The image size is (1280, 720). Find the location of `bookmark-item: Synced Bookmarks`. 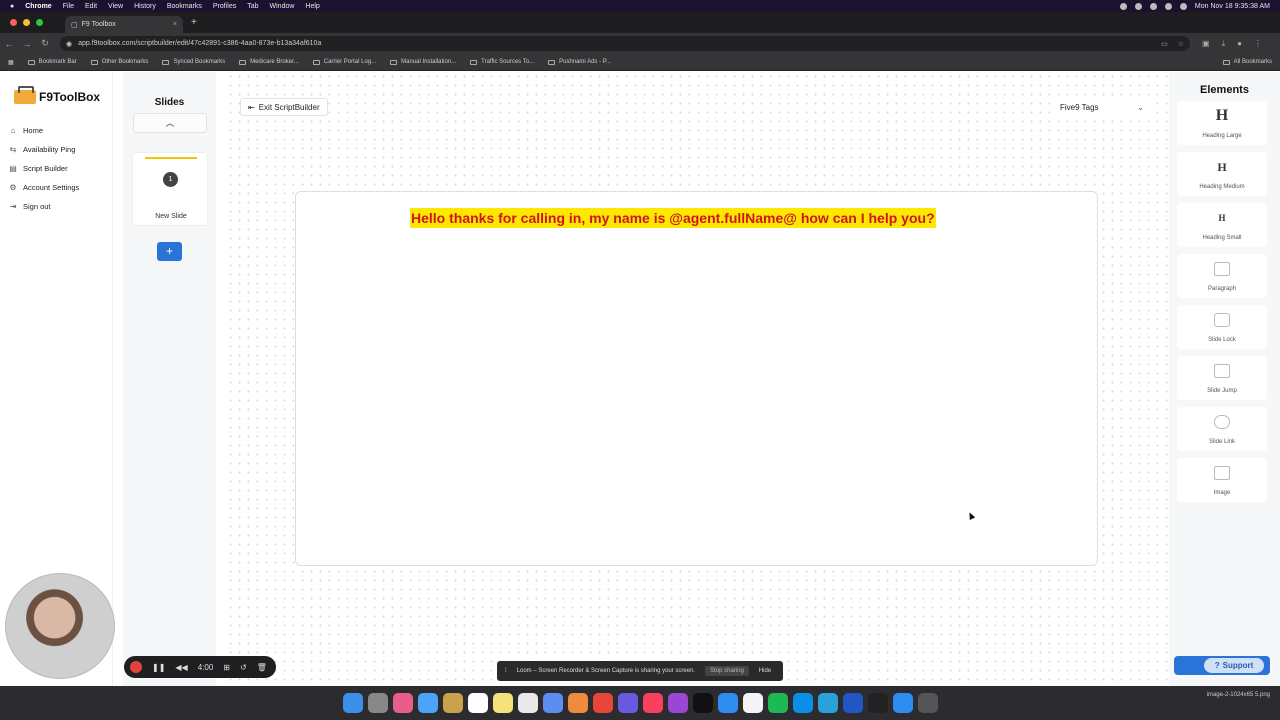

bookmark-item: Synced Bookmarks is located at coordinates (193, 62).